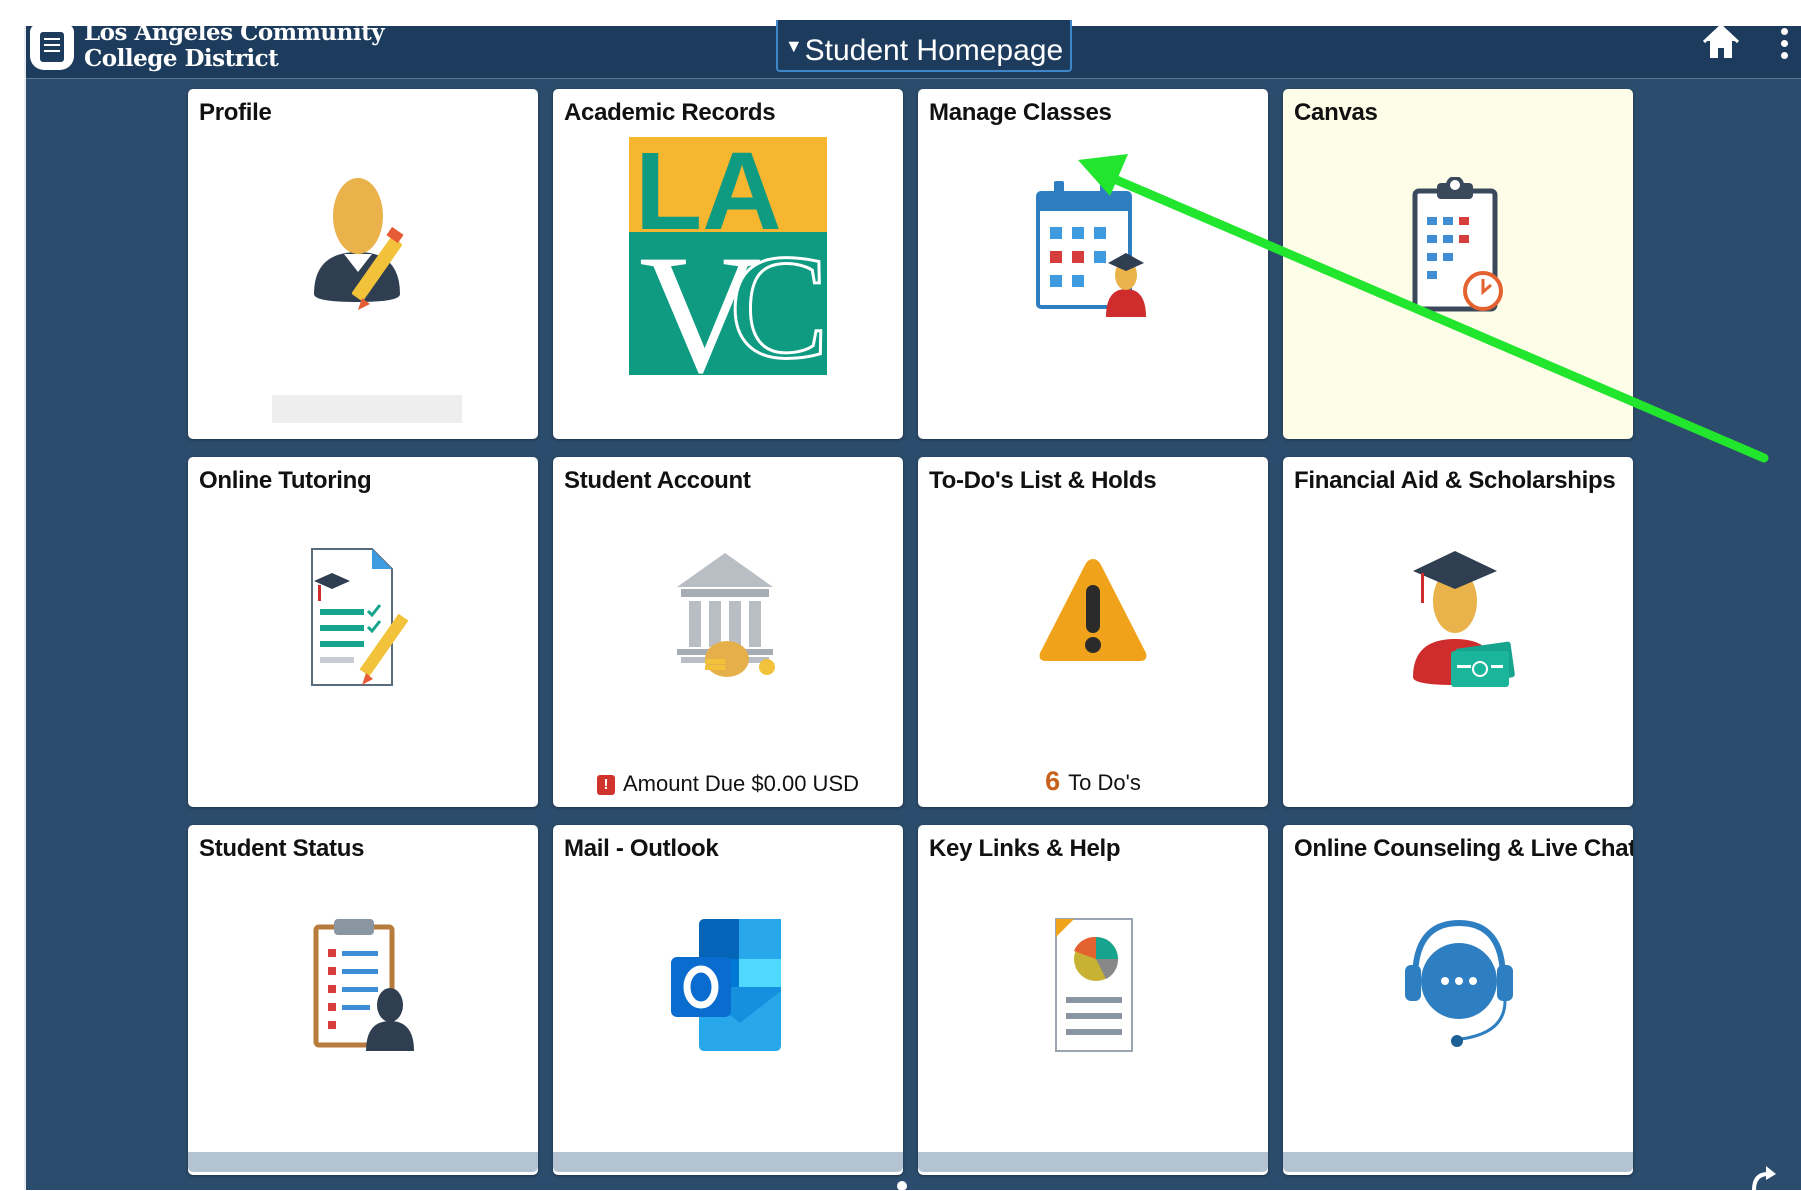 Image resolution: width=1801 pixels, height=1191 pixels. Describe the element at coordinates (234, 32) in the screenshot. I see `logo-line-1: Los Angeles Community` at that location.